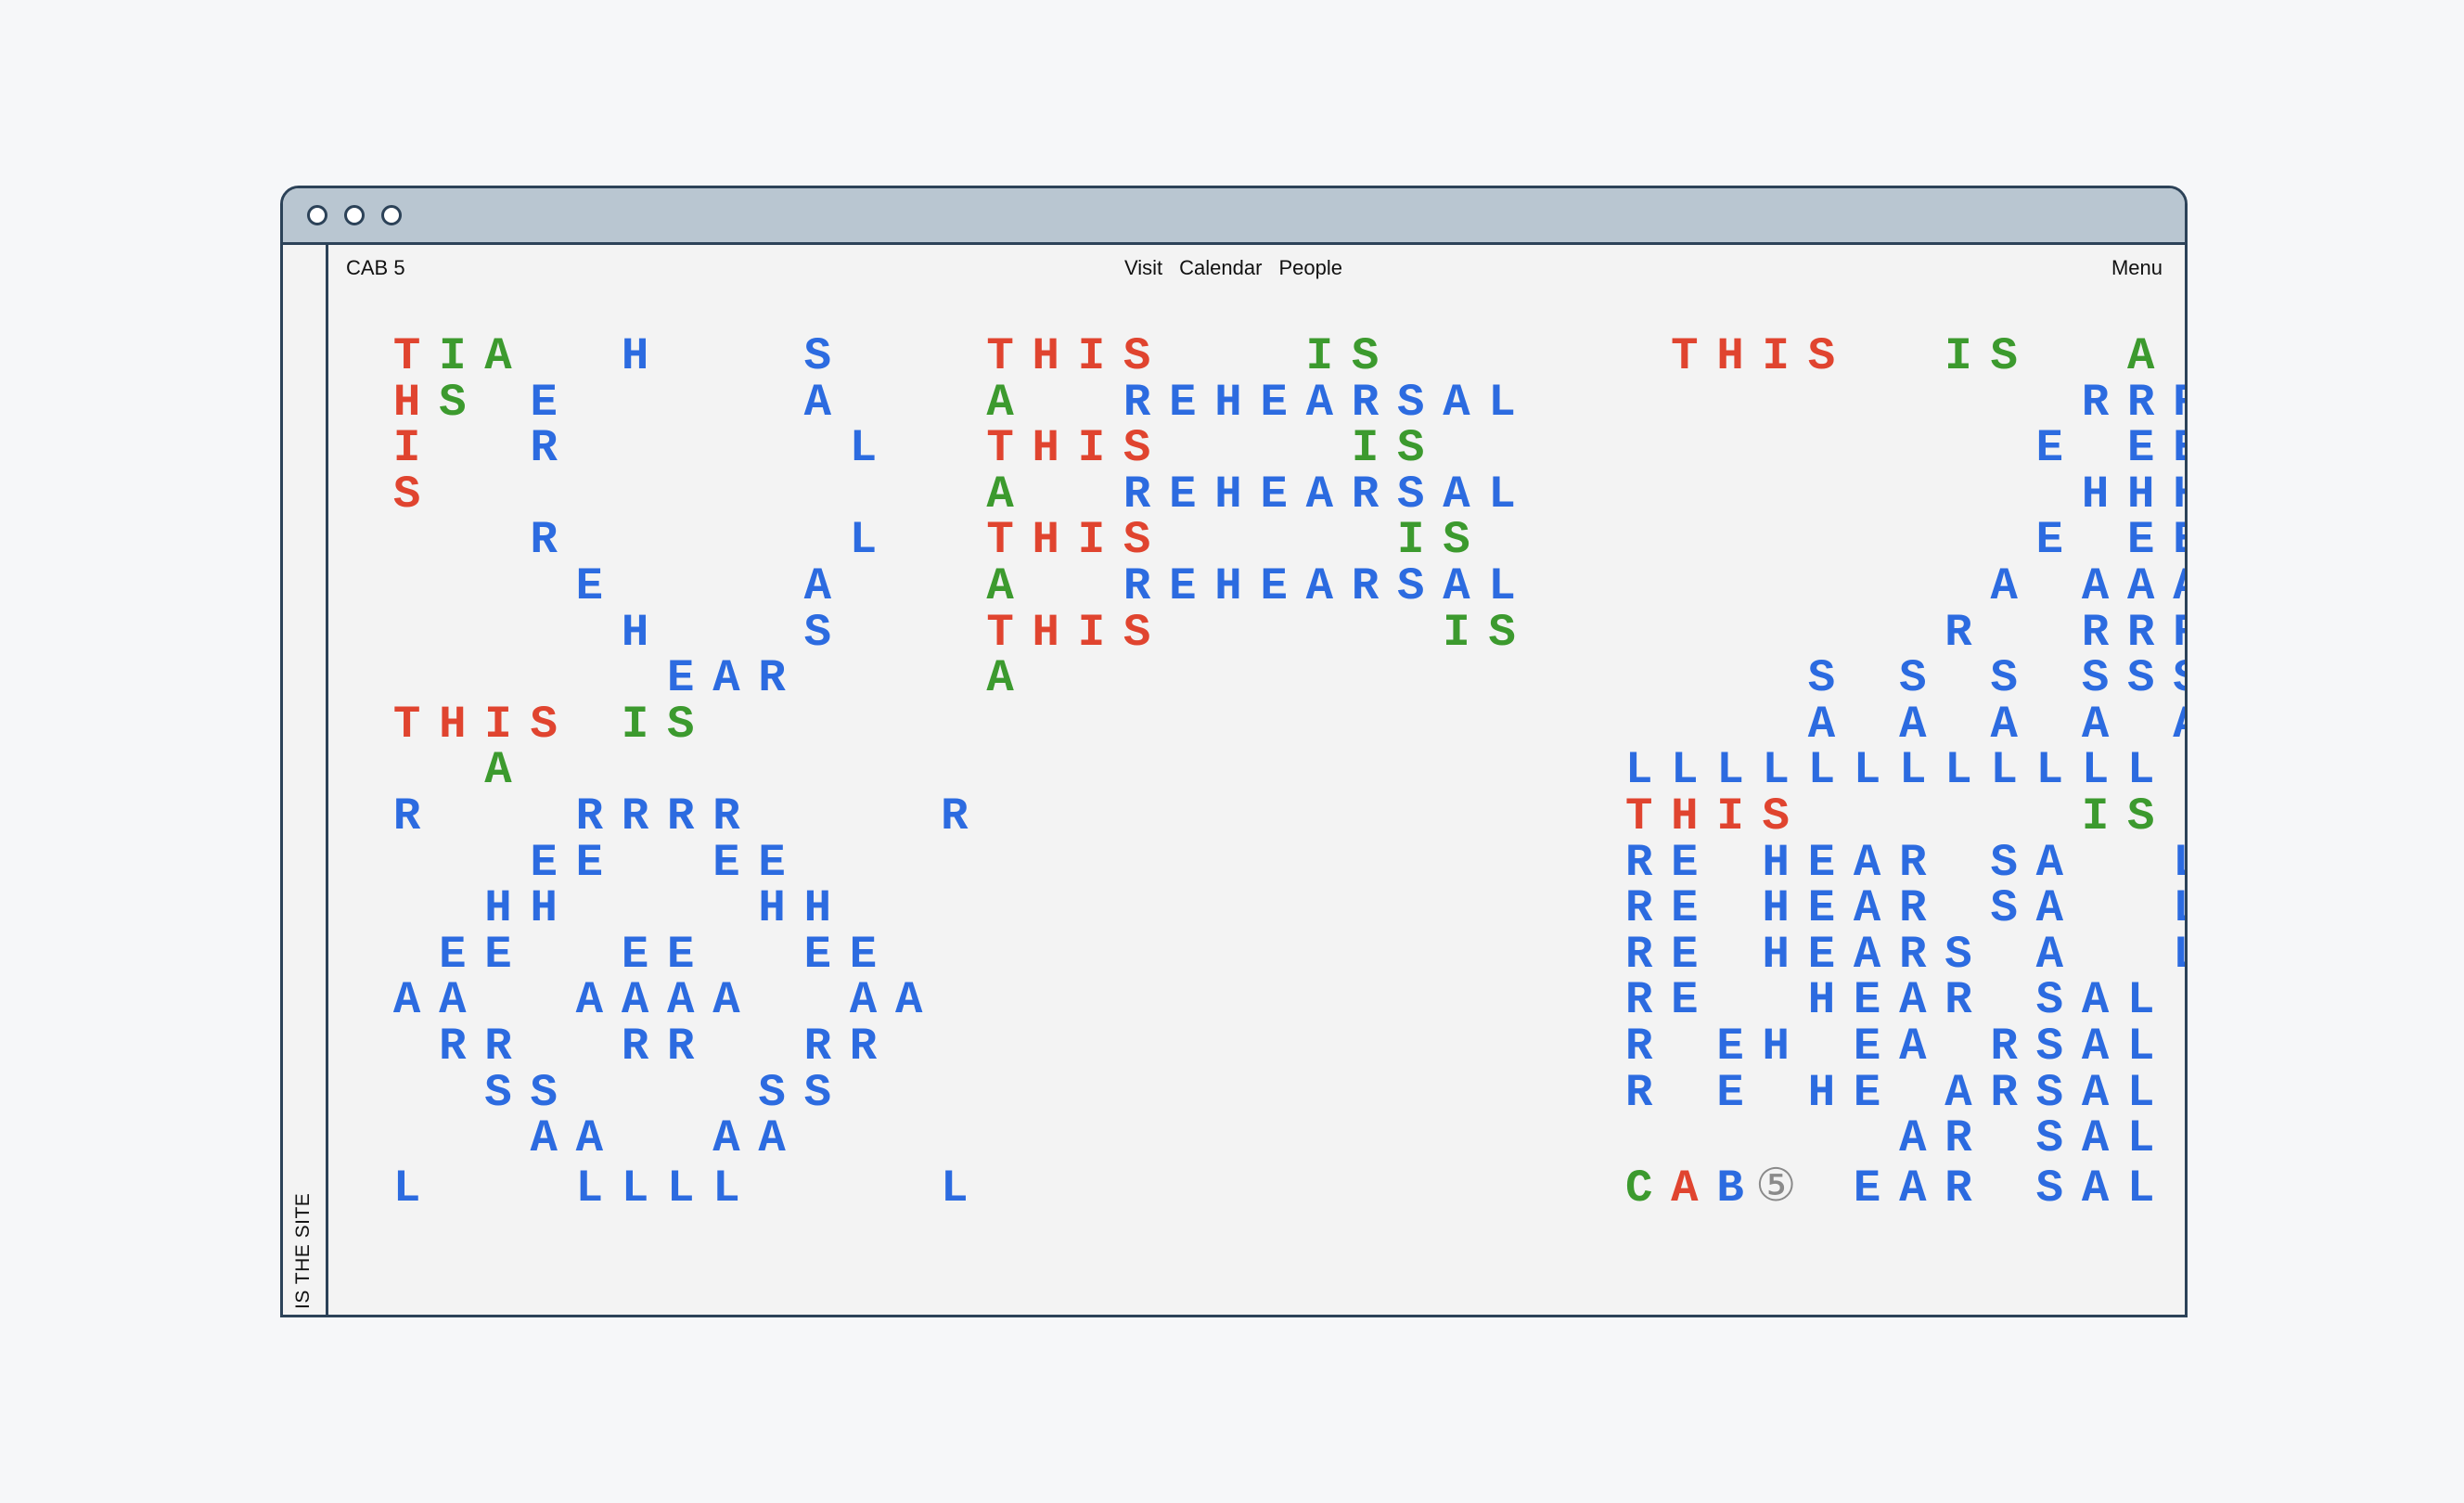  I want to click on sidebar-label: IS THE SITE, so click(303, 1250).